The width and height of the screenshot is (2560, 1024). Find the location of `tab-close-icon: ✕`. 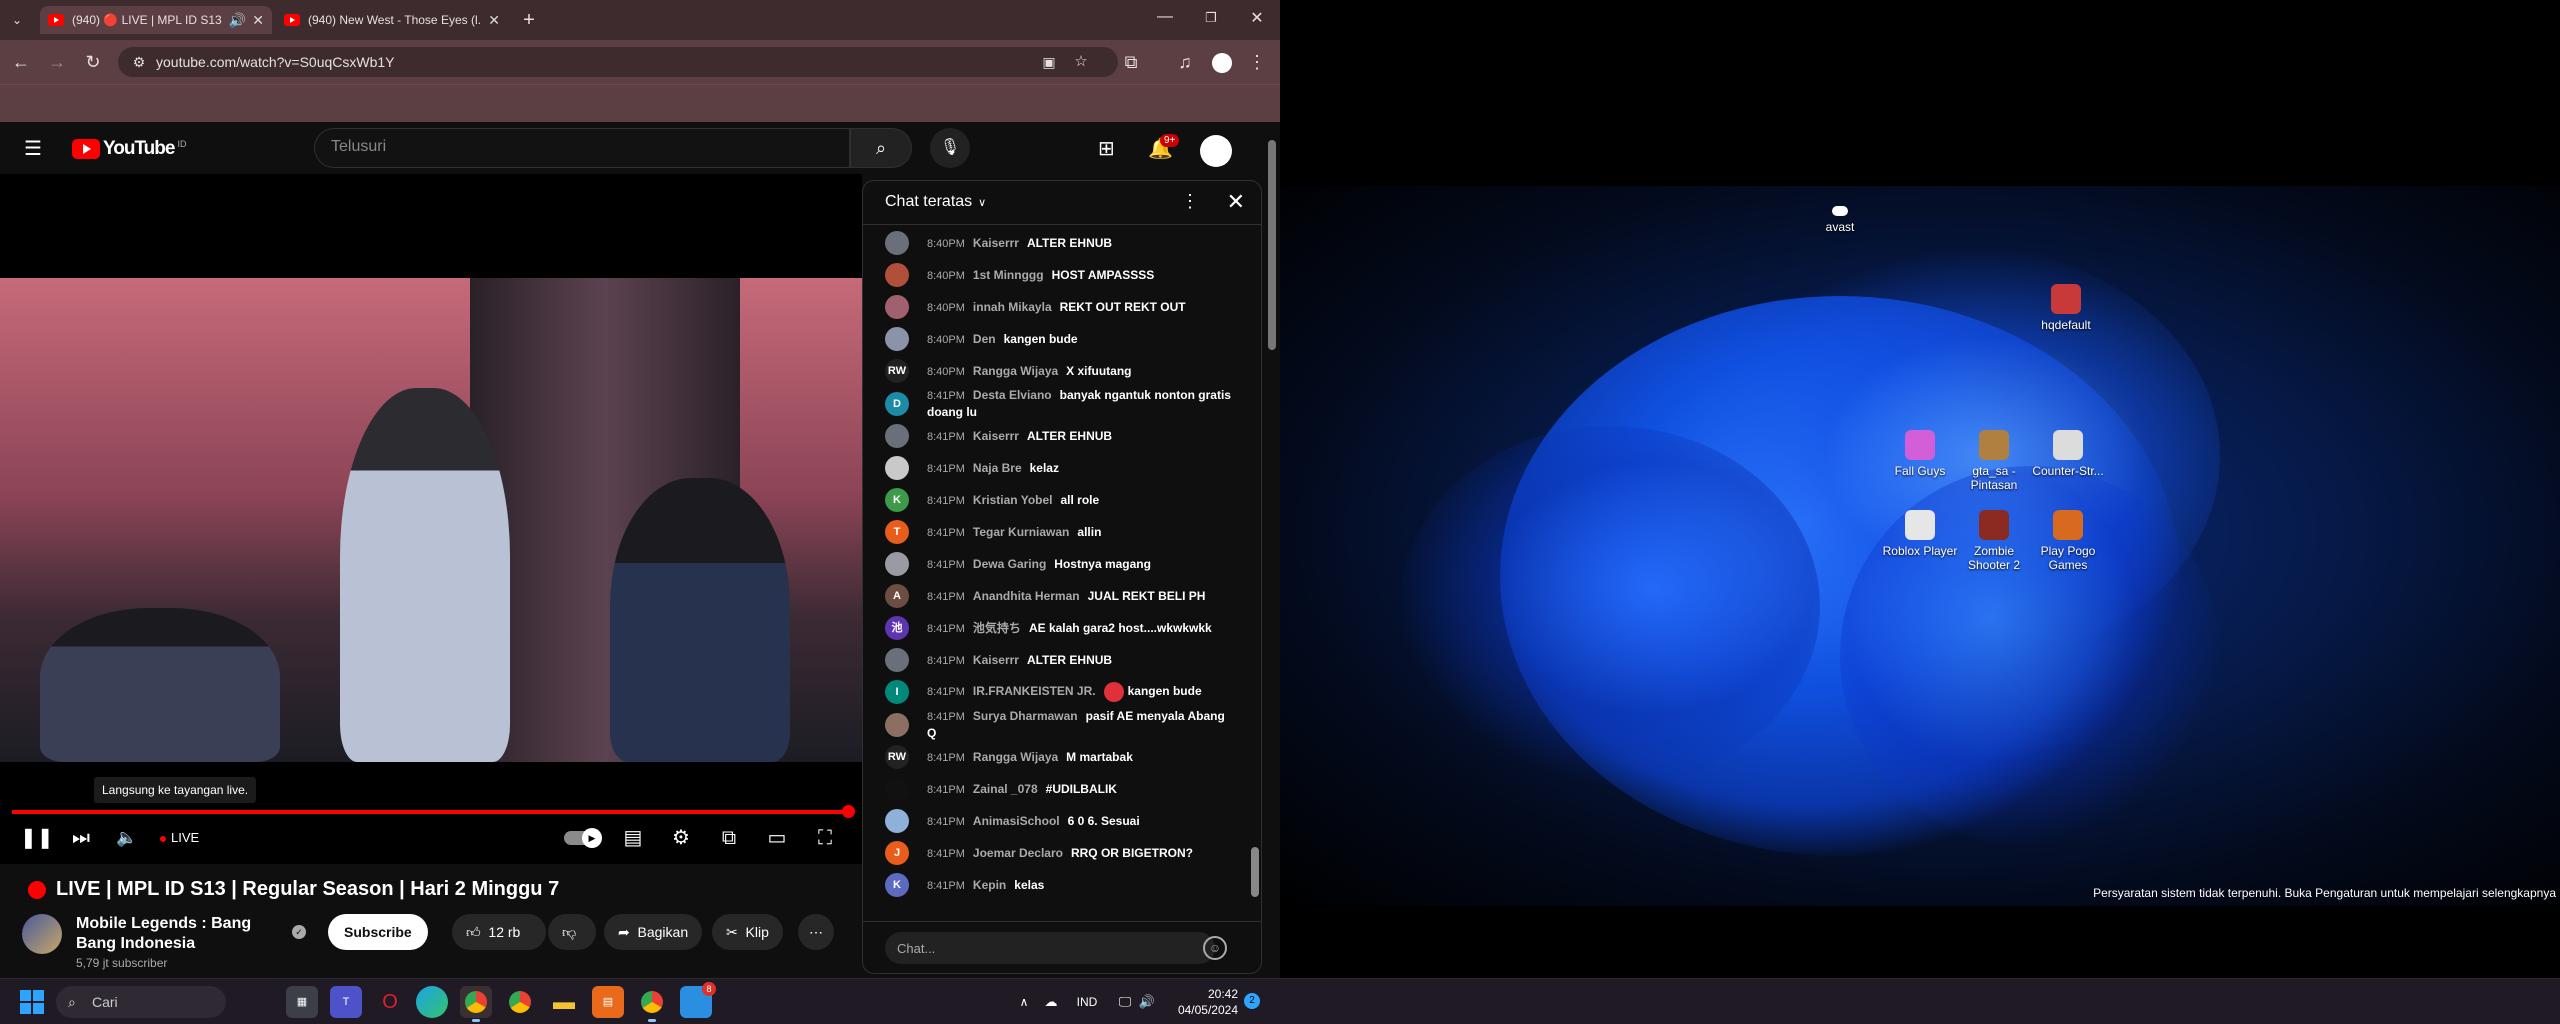

tab-close-icon: ✕ is located at coordinates (258, 20).